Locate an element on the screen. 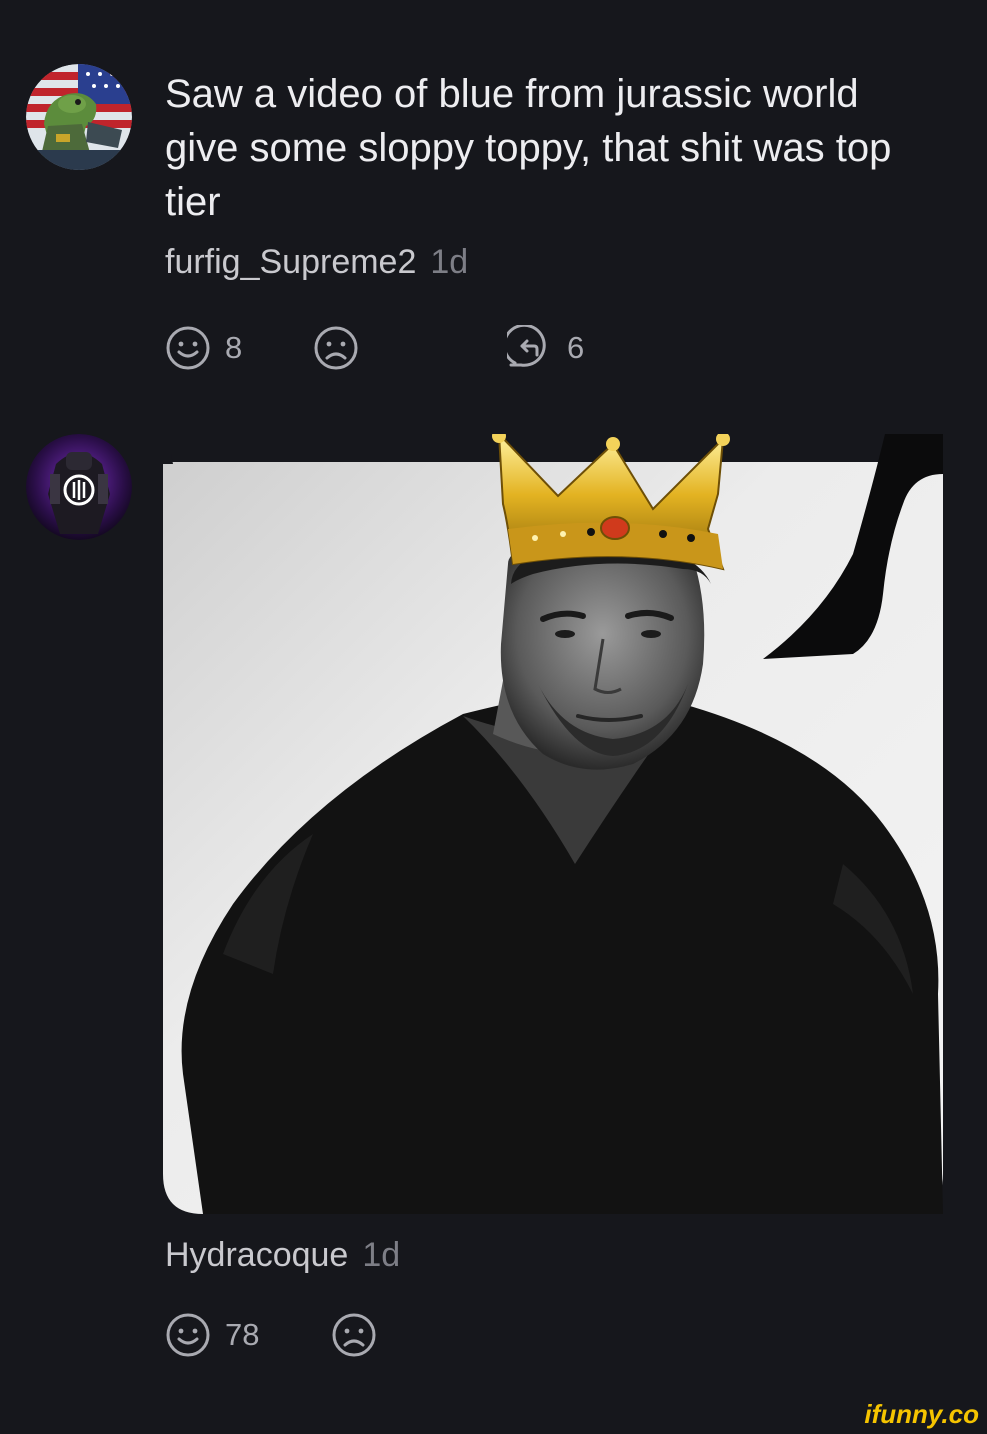 This screenshot has width=987, height=1434. comment-username: Hydracoque is located at coordinates (256, 1255).